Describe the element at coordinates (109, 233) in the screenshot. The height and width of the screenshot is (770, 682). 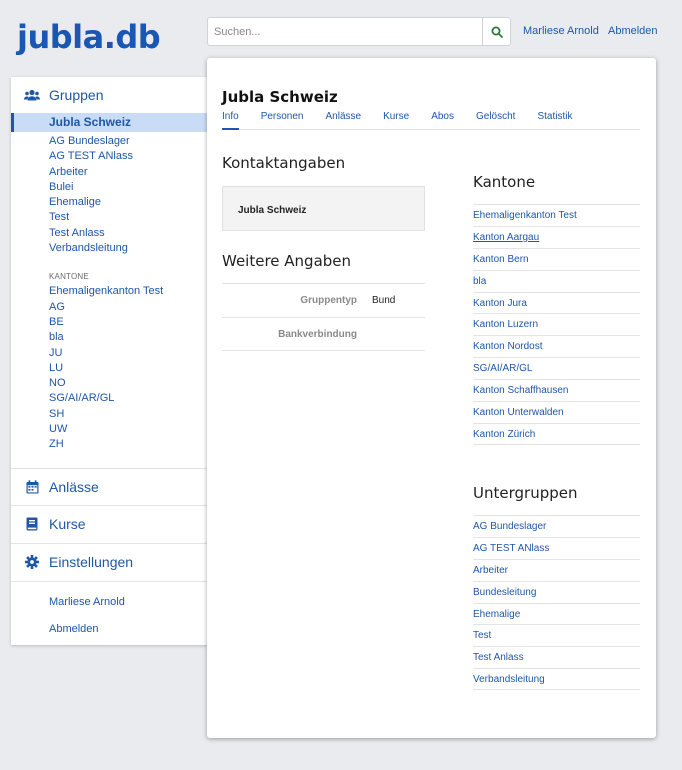
I see `sidebar-group-item: Test Anlass` at that location.